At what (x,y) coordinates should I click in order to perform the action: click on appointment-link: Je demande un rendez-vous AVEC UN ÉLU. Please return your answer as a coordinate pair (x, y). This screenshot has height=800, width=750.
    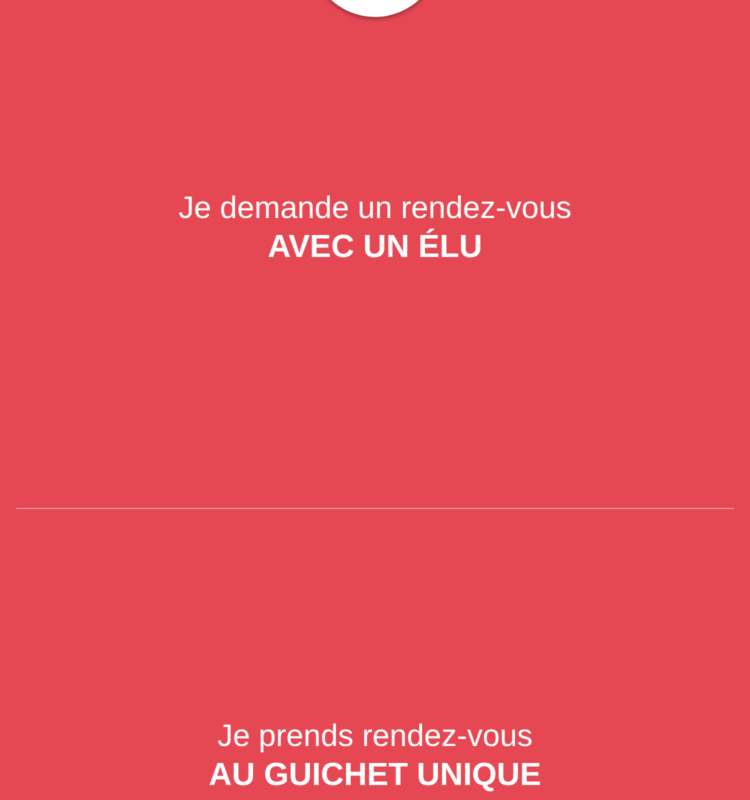
    Looking at the image, I should click on (375, 227).